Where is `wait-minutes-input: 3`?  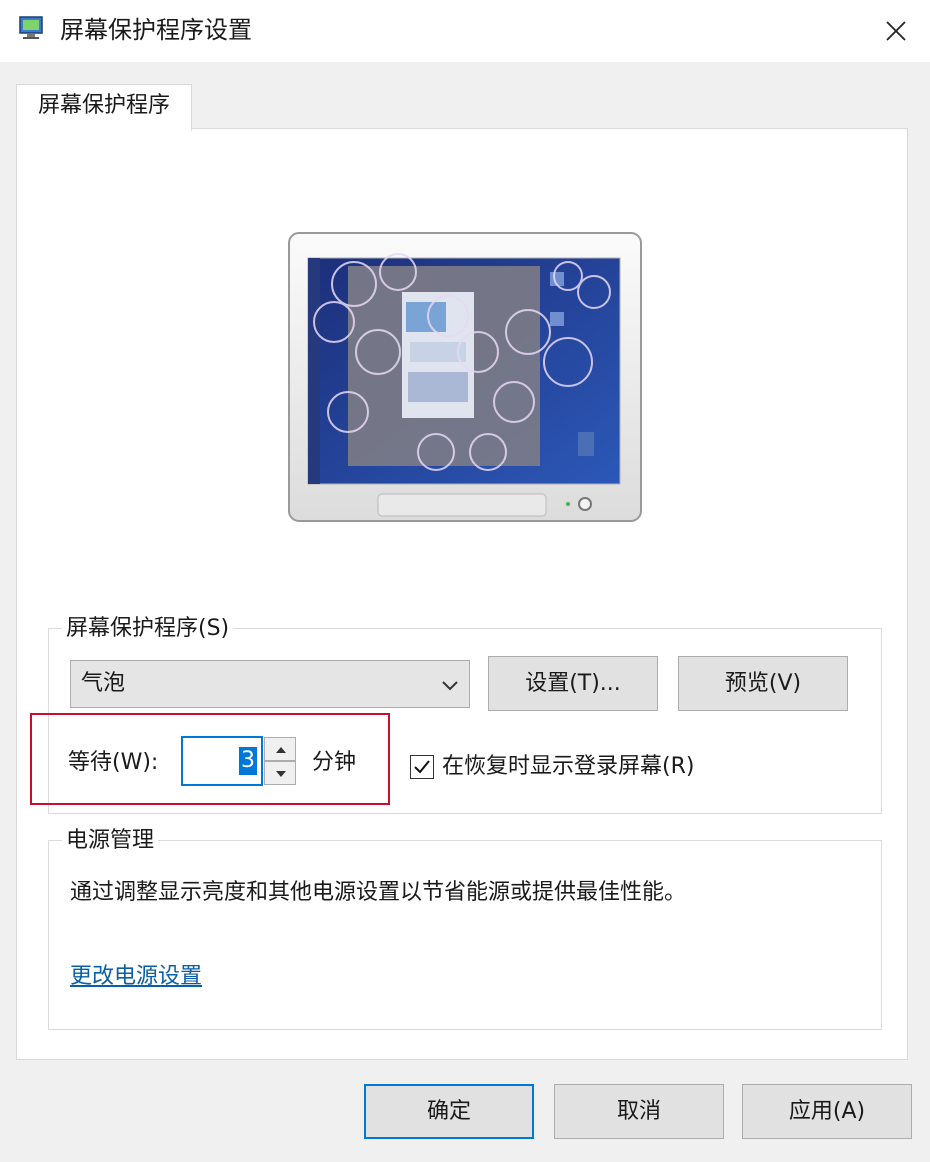
wait-minutes-input: 3 is located at coordinates (222, 761).